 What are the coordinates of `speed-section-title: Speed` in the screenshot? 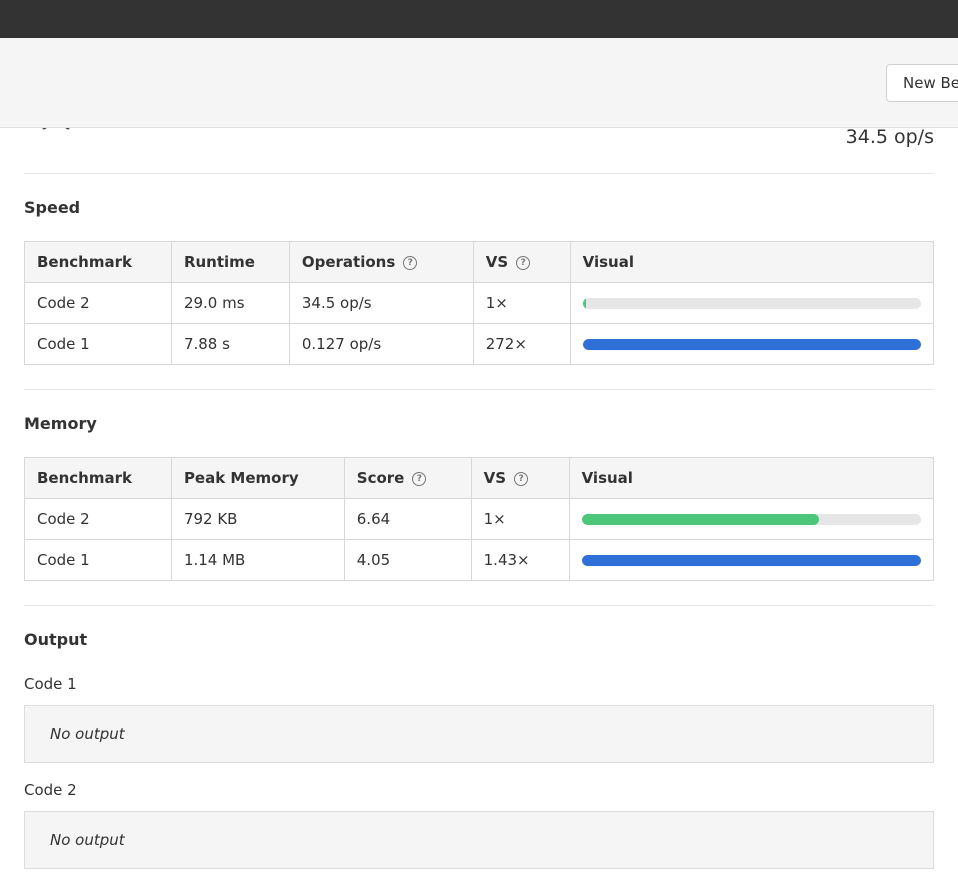 It's located at (52, 207).